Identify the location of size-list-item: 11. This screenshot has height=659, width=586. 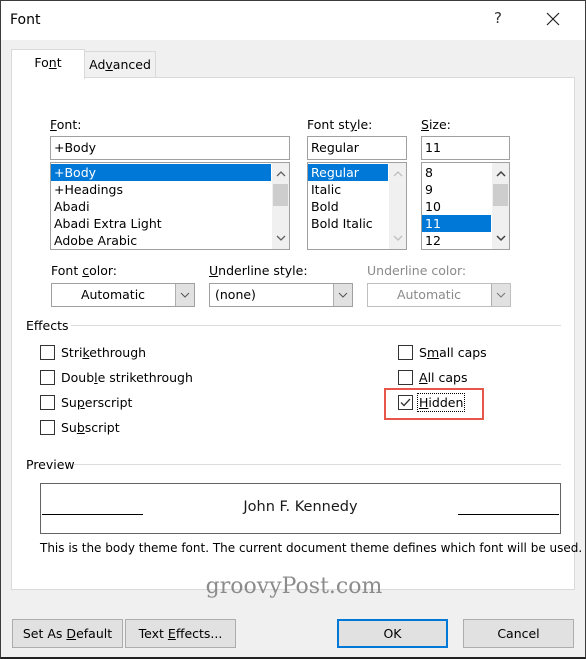
(456, 223).